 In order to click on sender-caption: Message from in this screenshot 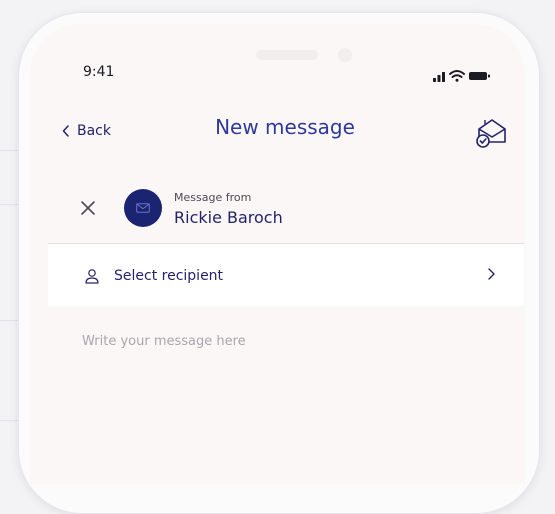, I will do `click(213, 197)`.